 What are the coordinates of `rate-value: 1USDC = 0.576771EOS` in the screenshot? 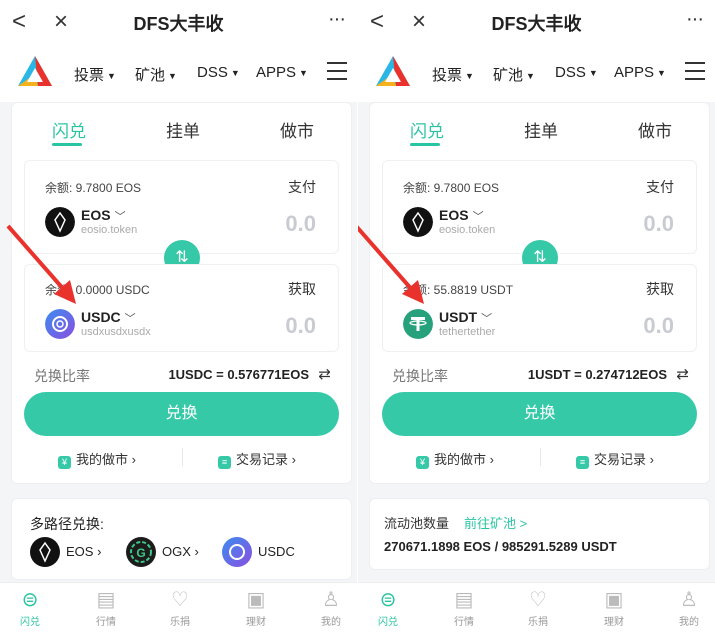 It's located at (238, 374).